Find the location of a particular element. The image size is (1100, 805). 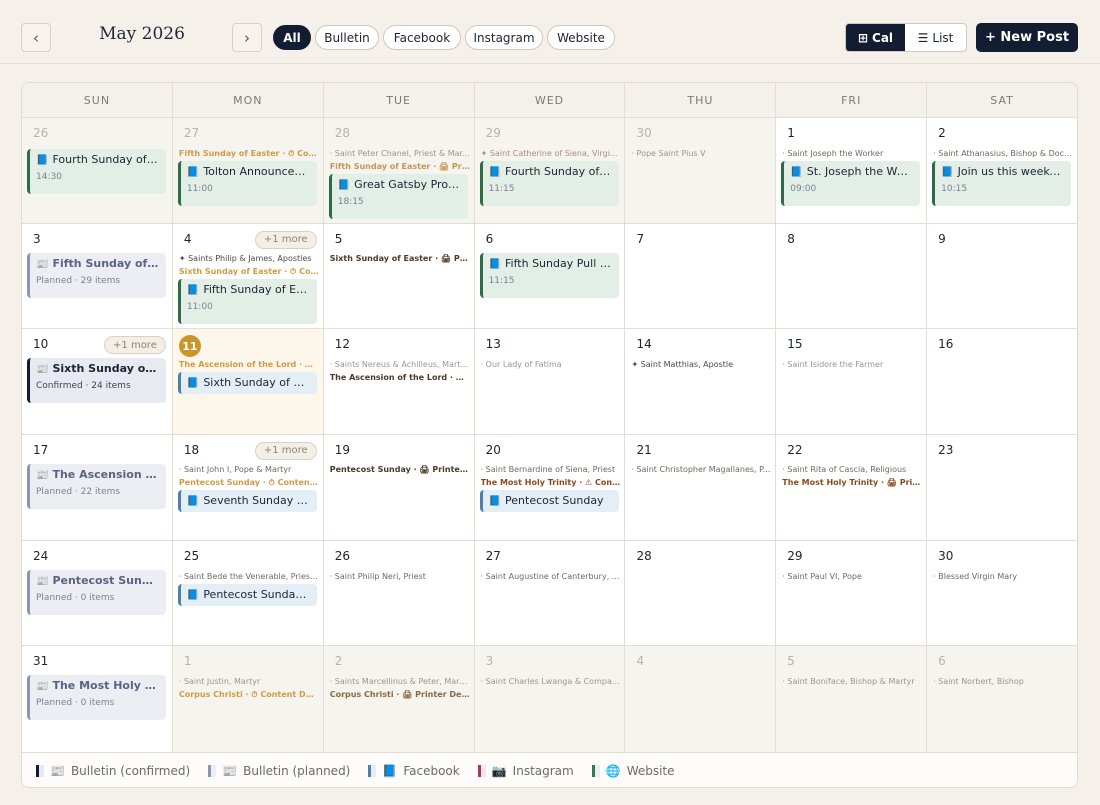

weekday-label: SUN is located at coordinates (97, 100).